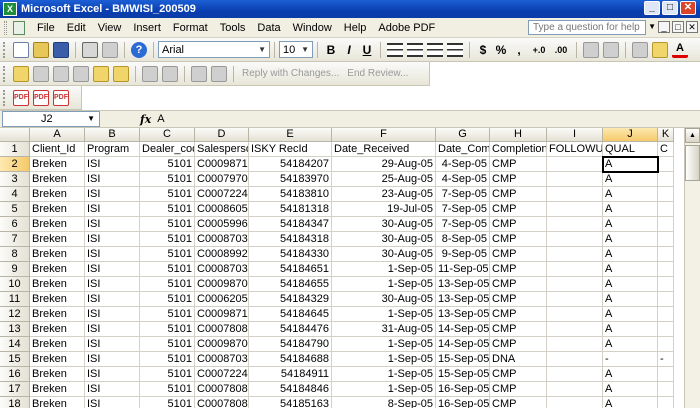  What do you see at coordinates (41, 73) in the screenshot?
I see `previous-comment-icon` at bounding box center [41, 73].